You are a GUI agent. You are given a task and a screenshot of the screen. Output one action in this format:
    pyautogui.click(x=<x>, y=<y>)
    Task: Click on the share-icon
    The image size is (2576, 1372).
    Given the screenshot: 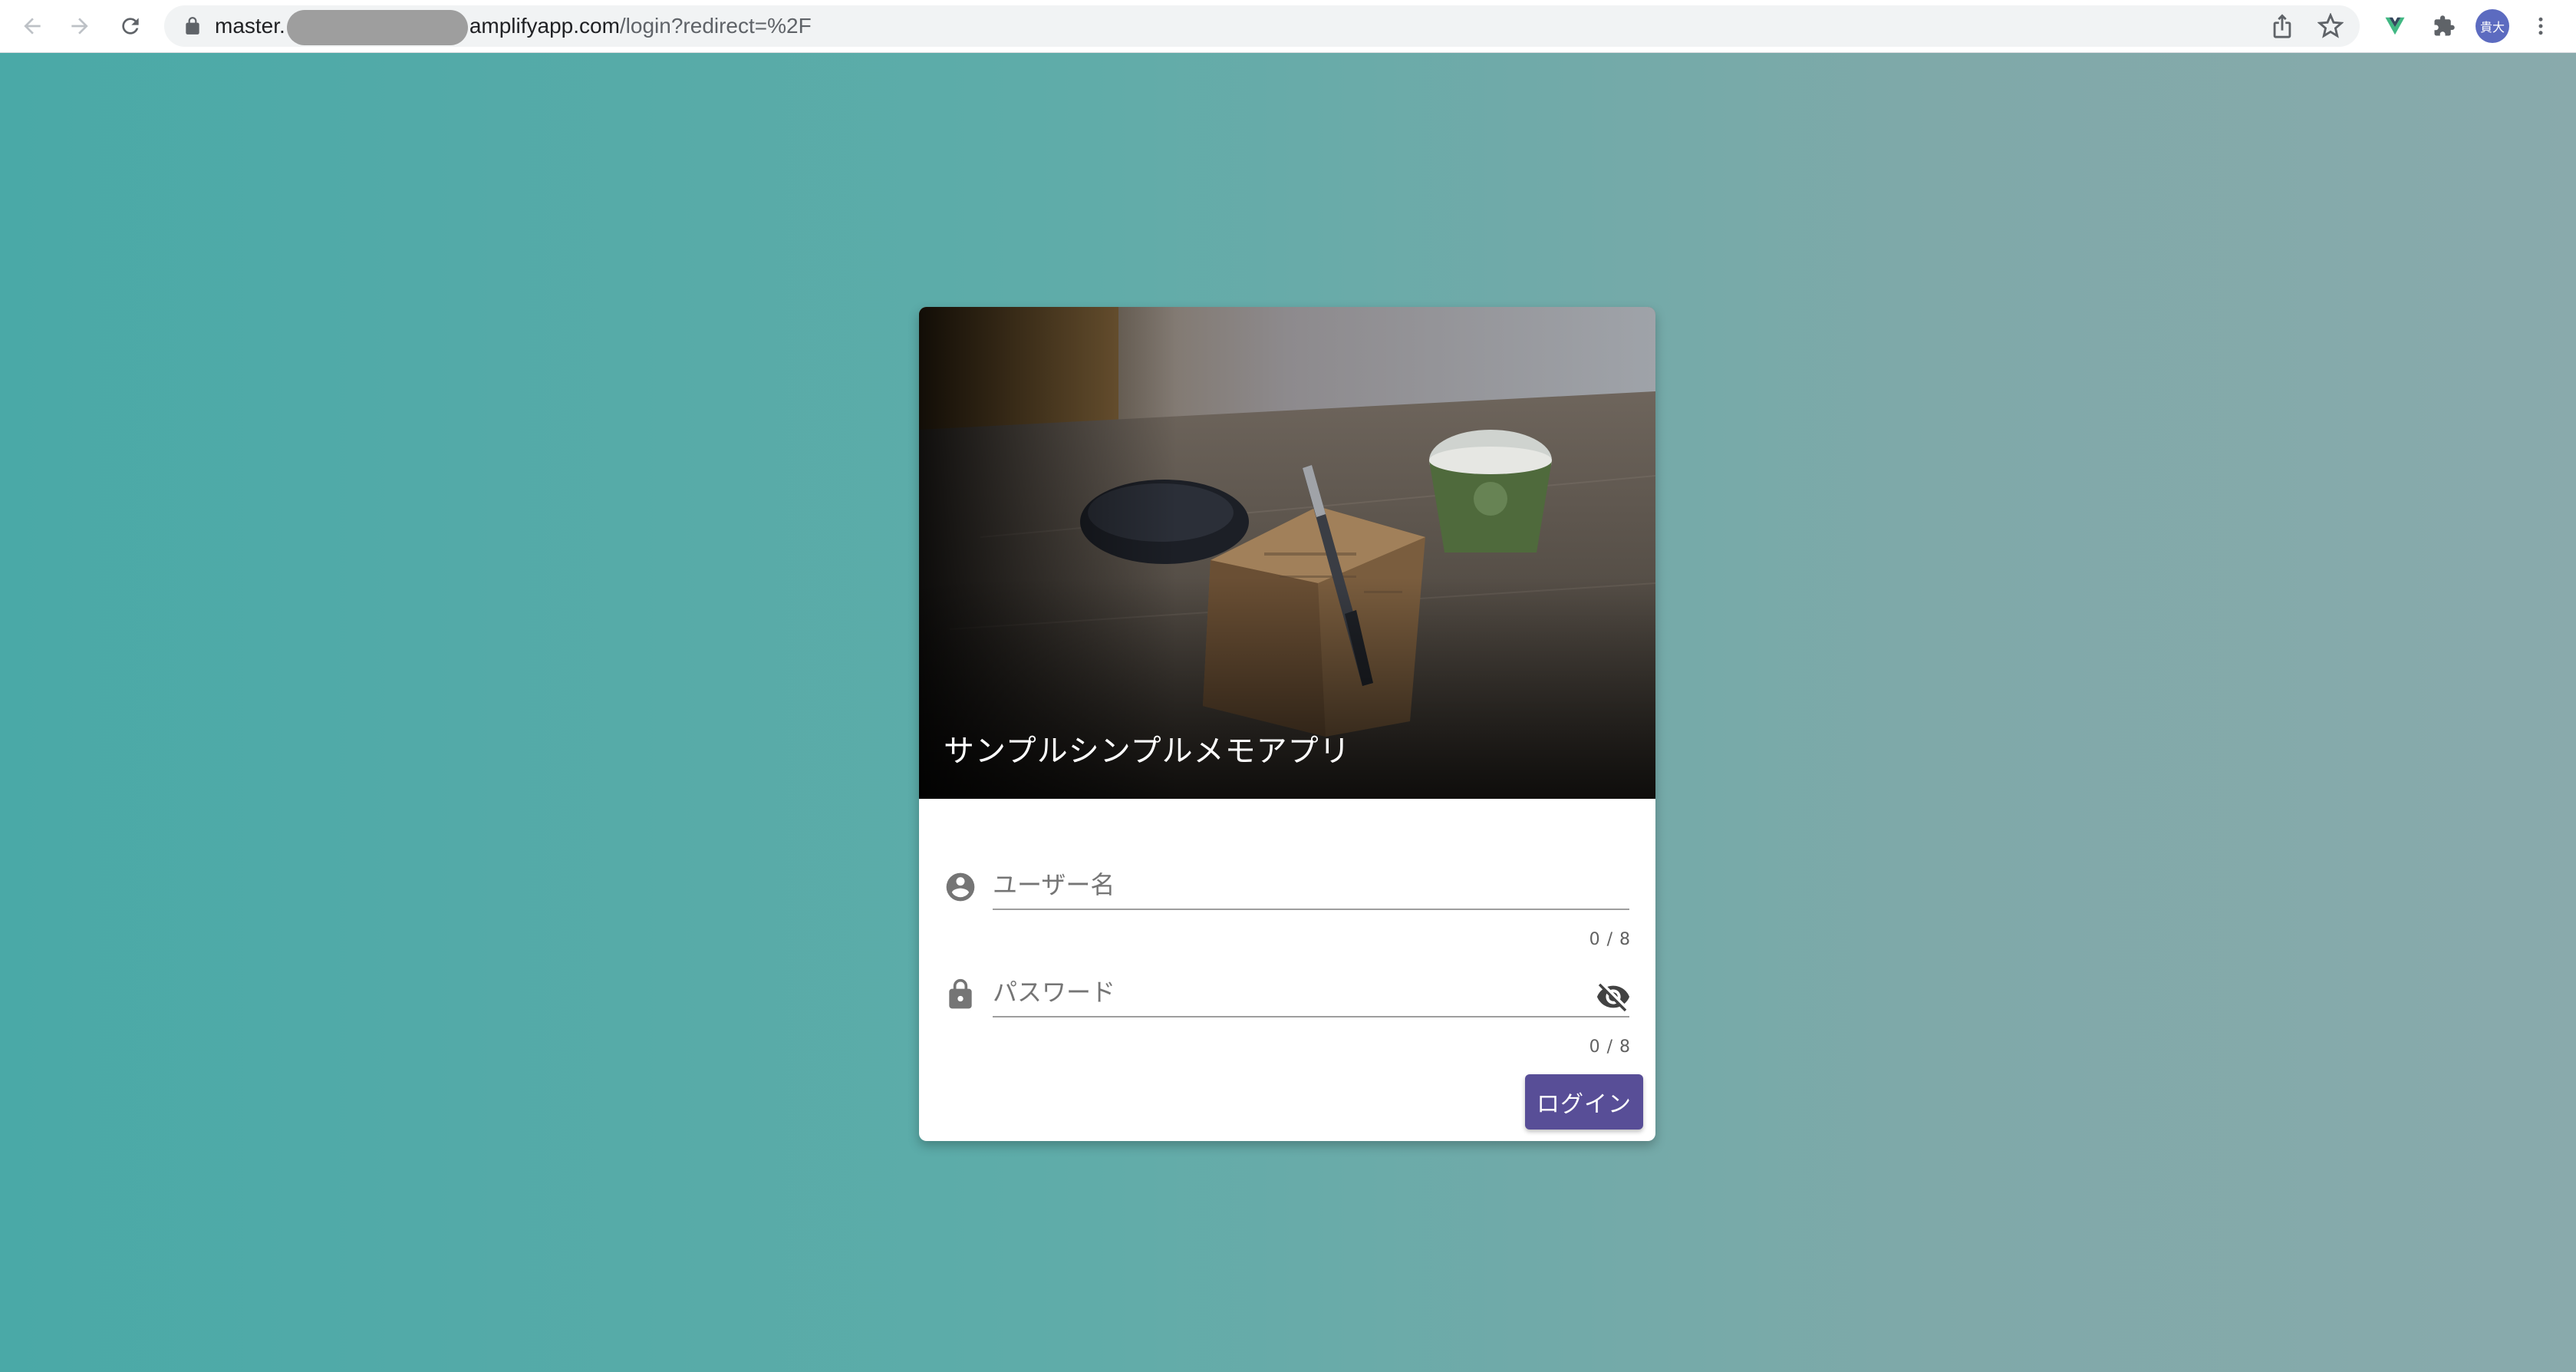 What is the action you would take?
    pyautogui.click(x=2282, y=26)
    